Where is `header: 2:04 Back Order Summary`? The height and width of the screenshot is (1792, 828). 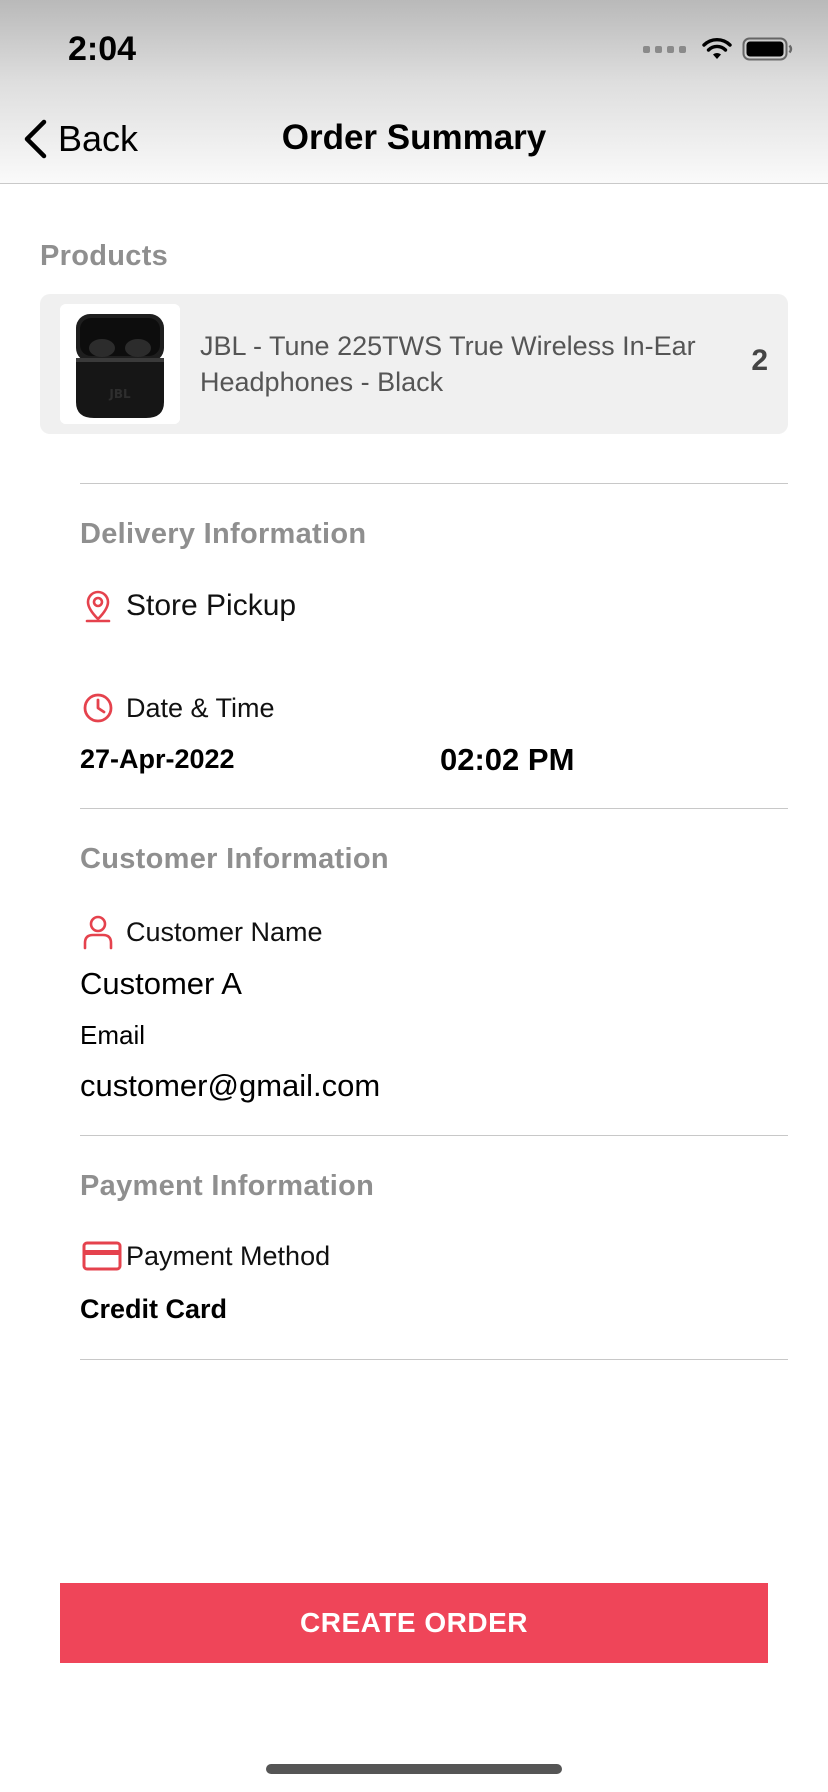
header: 2:04 Back Order Summary is located at coordinates (414, 92).